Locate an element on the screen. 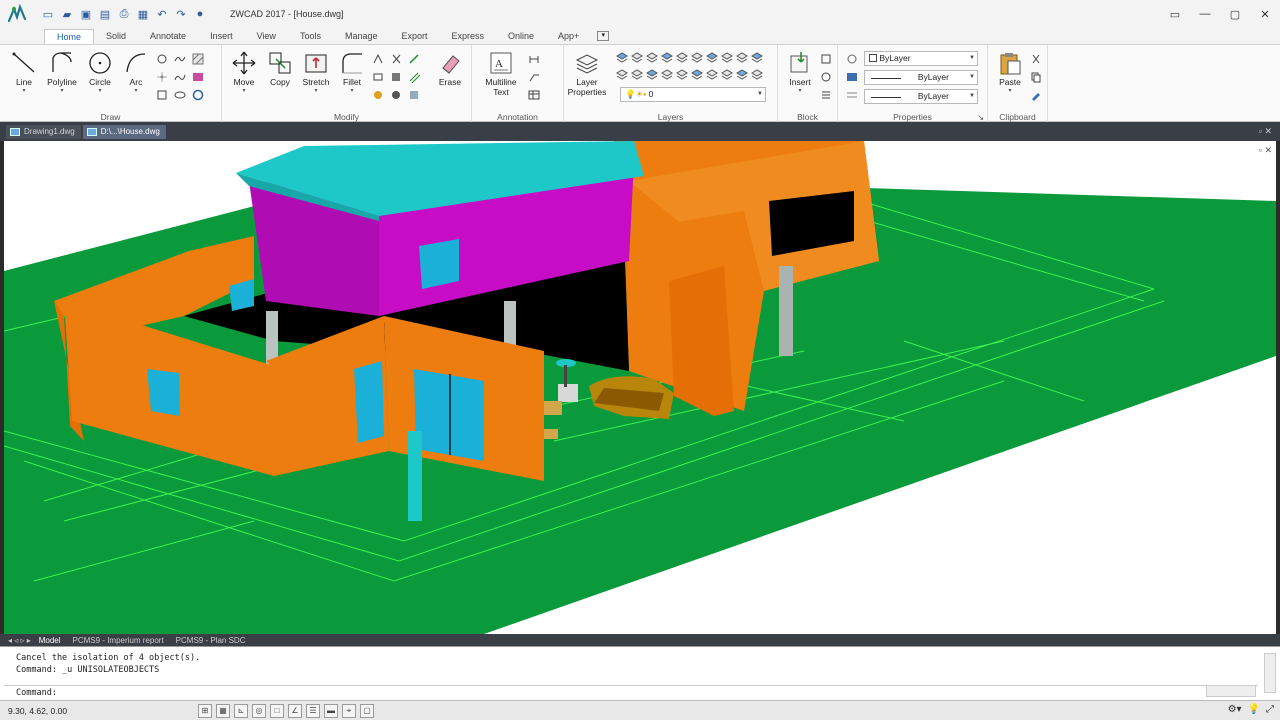 This screenshot has height=720, width=1280. region-icon is located at coordinates (198, 77).